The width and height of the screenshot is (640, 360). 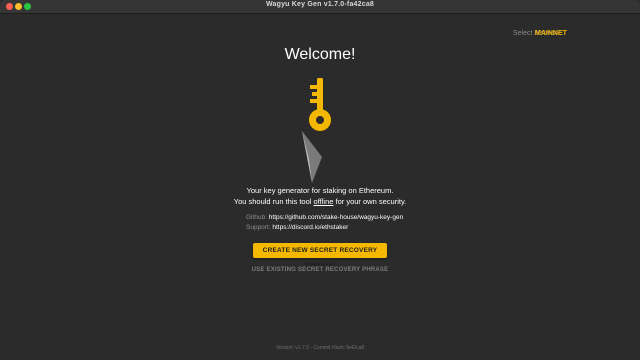 What do you see at coordinates (320, 4) in the screenshot?
I see `window-title: Wagyu Key Gen v1.7.0-fa42ca8` at bounding box center [320, 4].